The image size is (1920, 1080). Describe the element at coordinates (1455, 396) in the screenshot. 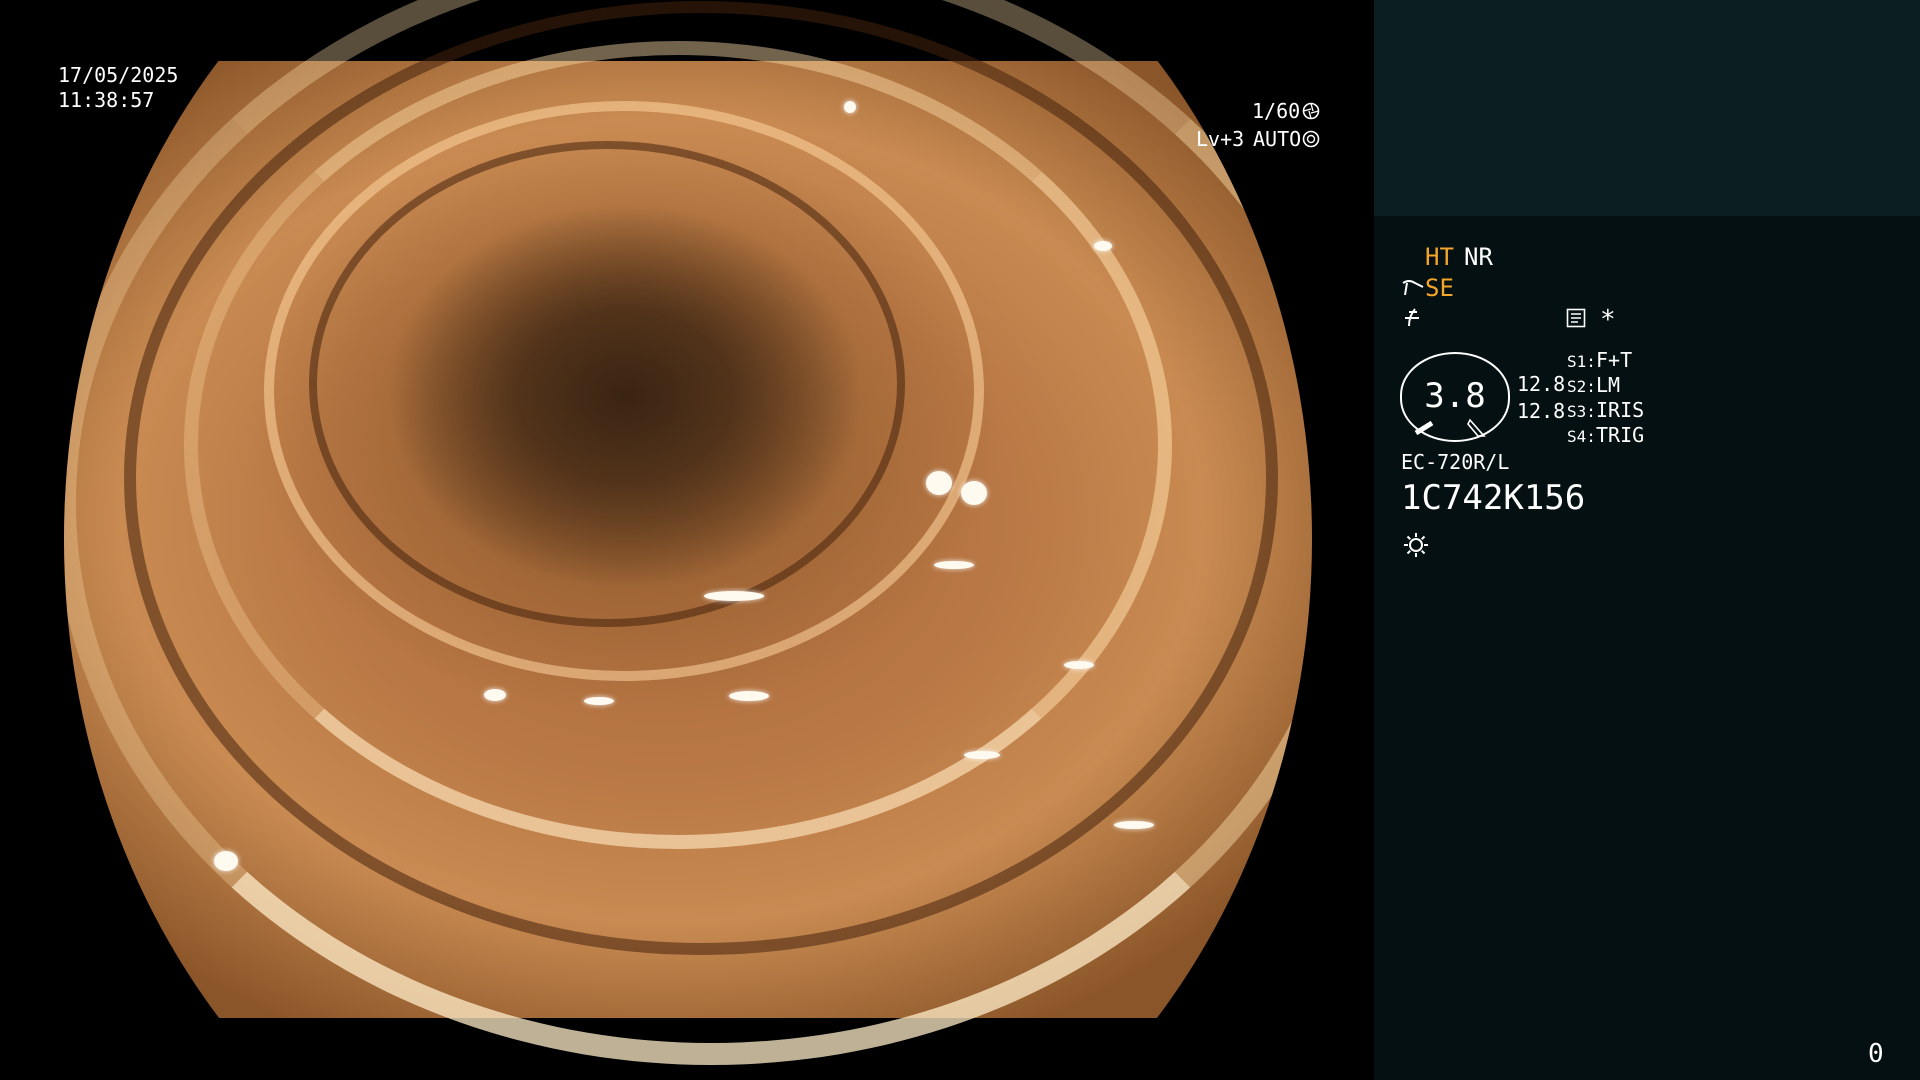

I see `gauge-value: 3.8` at that location.